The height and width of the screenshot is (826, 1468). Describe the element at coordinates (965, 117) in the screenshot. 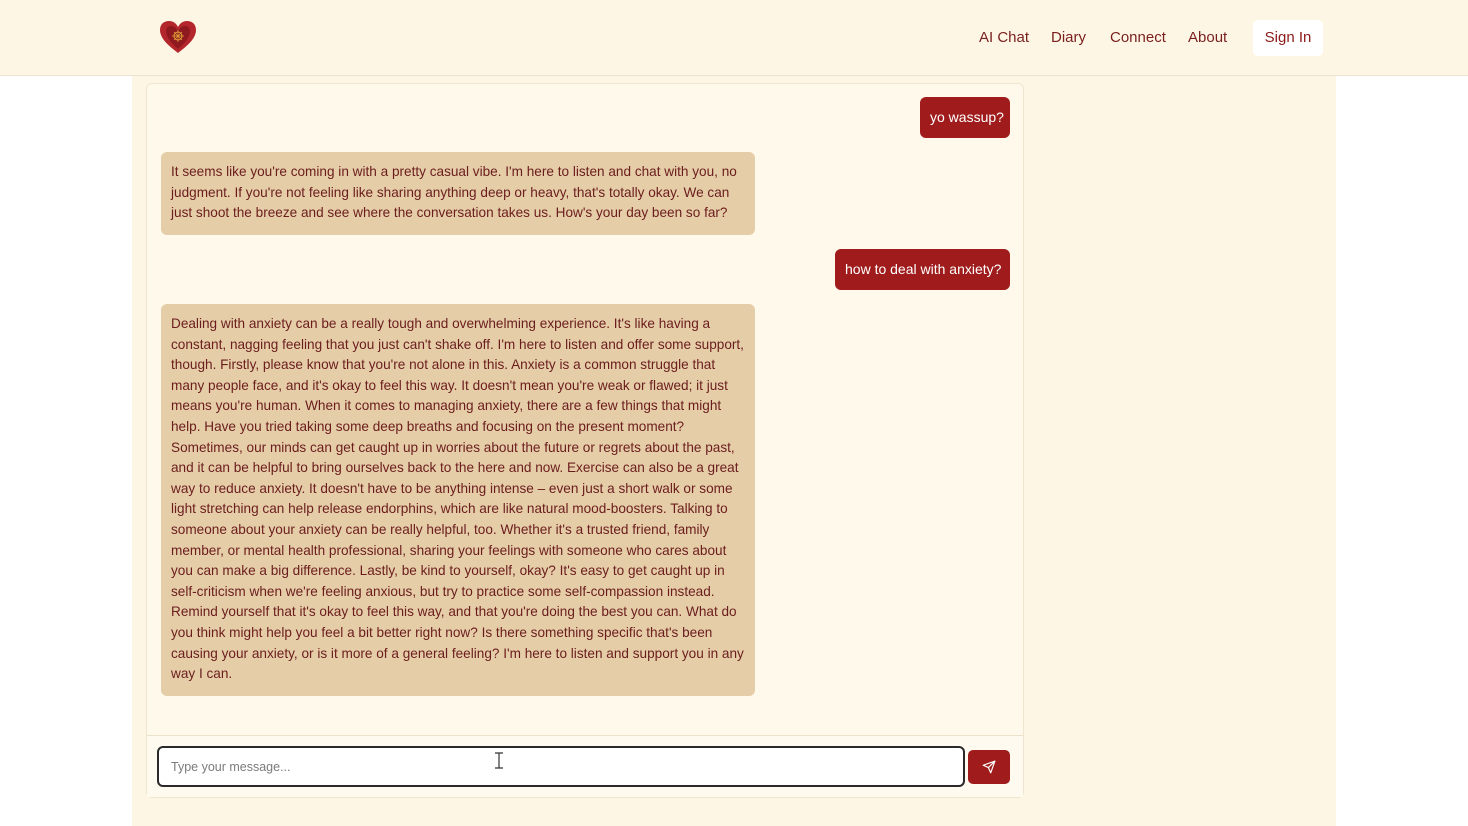

I see `user-message: yo wassup?` at that location.